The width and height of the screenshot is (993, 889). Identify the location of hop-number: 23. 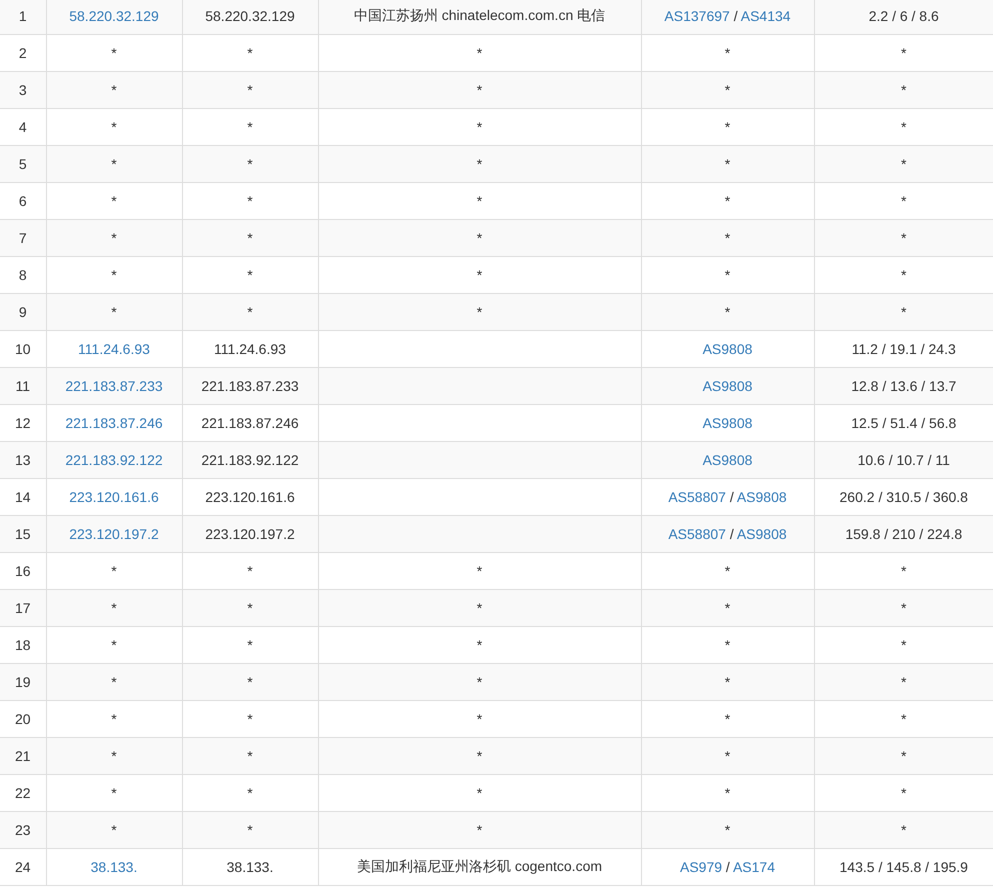
(22, 830).